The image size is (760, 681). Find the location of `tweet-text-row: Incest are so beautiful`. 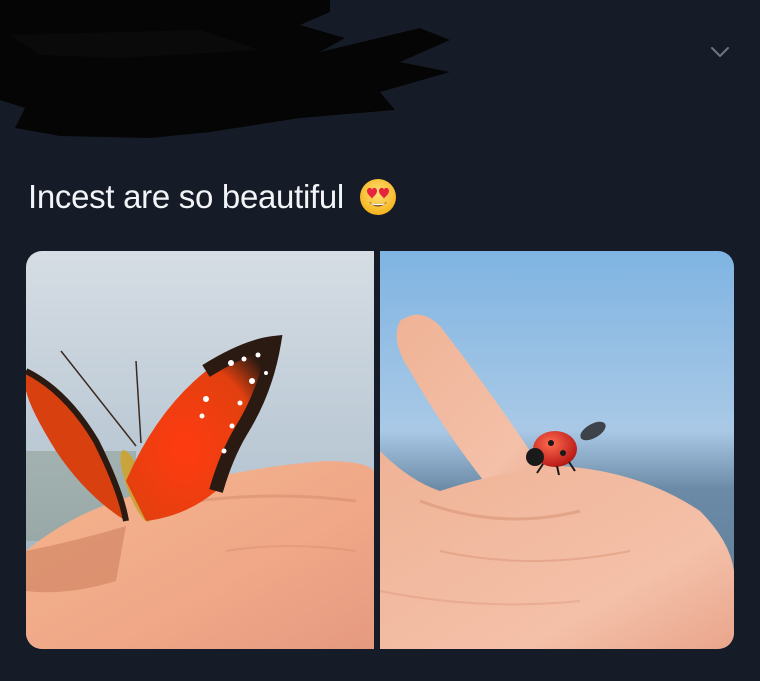

tweet-text-row: Incest are so beautiful is located at coordinates (213, 197).